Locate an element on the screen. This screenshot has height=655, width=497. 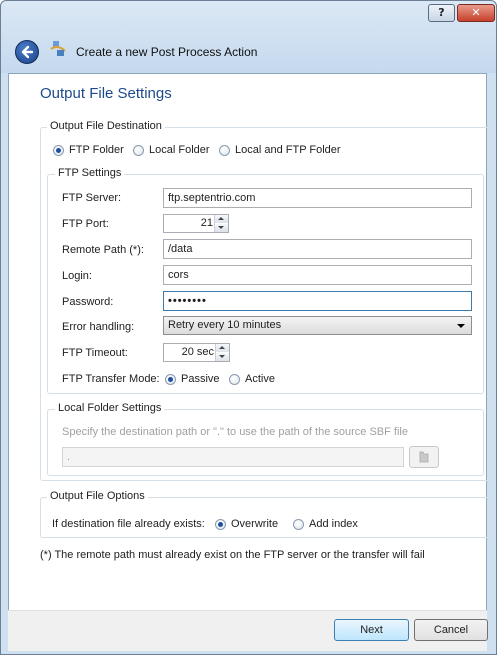
password-label: Password: is located at coordinates (88, 302).